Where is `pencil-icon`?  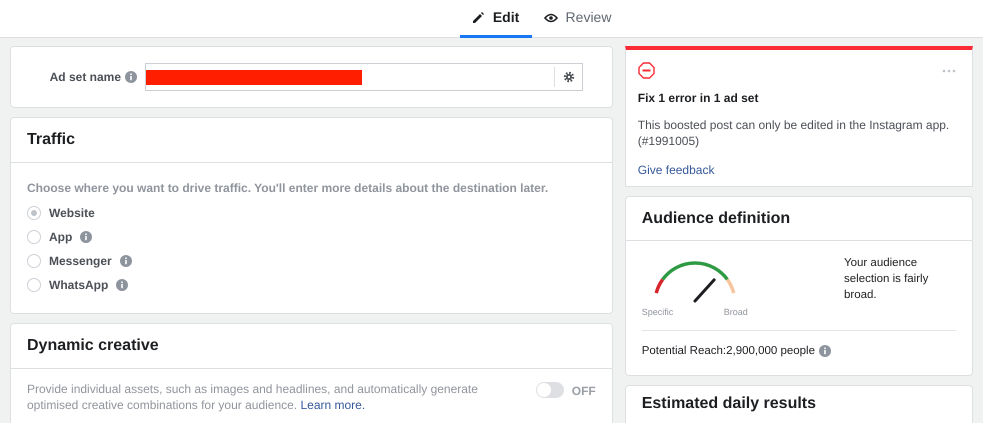
pencil-icon is located at coordinates (478, 17).